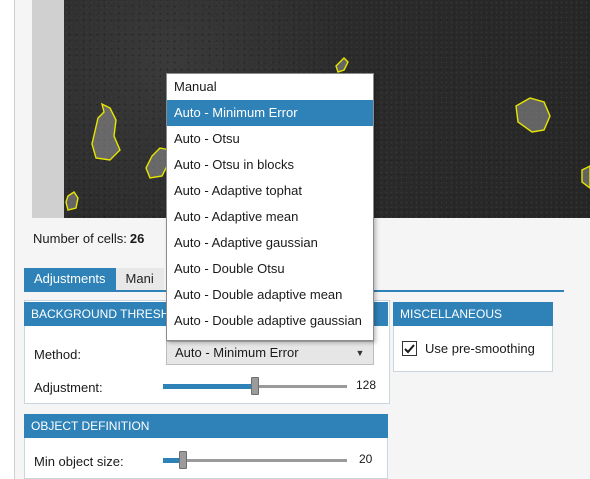 The image size is (590, 479). Describe the element at coordinates (480, 348) in the screenshot. I see `pre-smoothing-label: Use pre-smoothing` at that location.